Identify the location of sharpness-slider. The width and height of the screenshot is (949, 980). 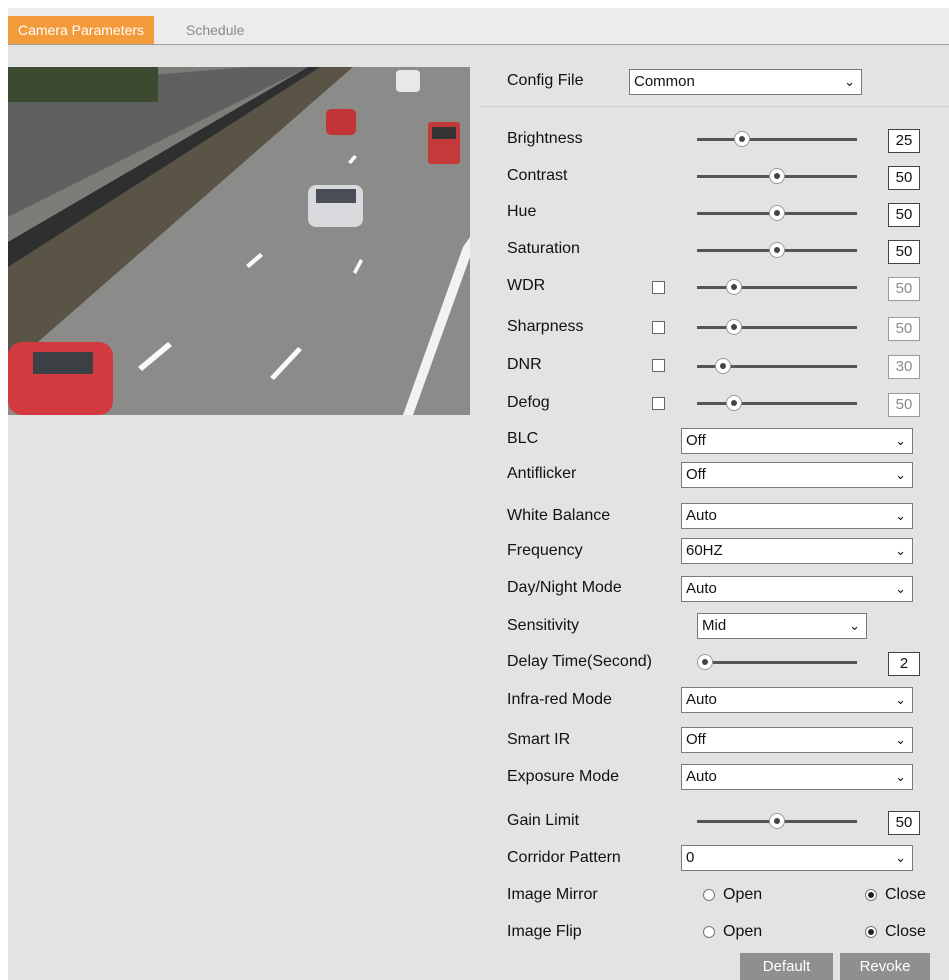
(777, 327).